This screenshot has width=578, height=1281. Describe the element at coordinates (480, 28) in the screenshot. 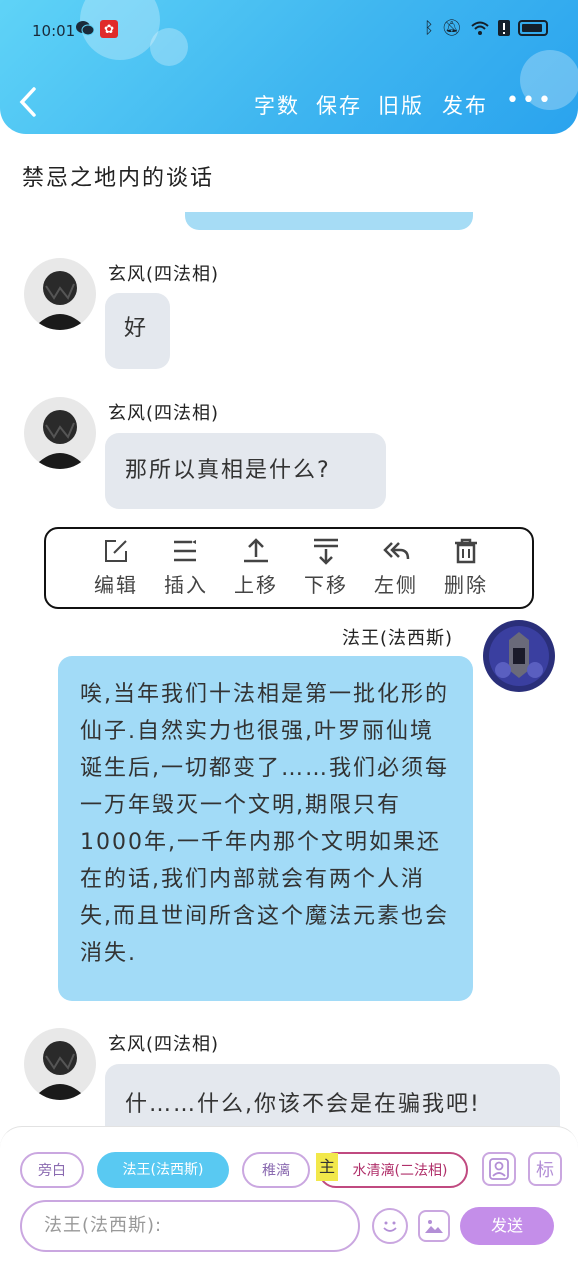

I see `wifi-icon` at that location.